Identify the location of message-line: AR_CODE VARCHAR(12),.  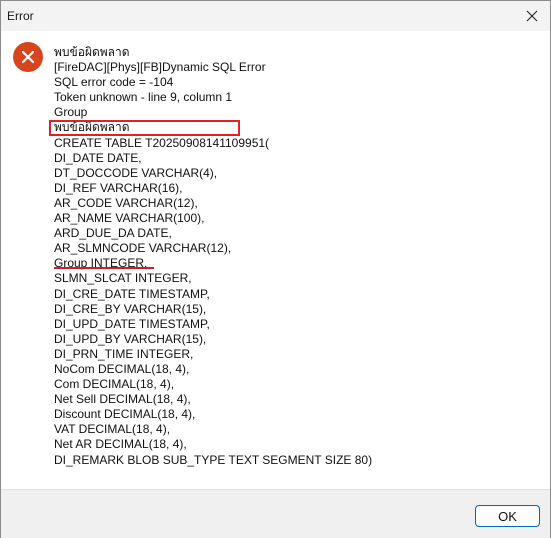
(126, 202).